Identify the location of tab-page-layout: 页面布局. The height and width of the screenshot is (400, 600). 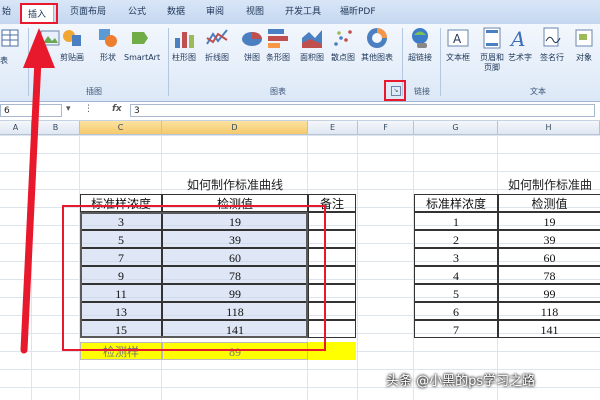
(88, 10).